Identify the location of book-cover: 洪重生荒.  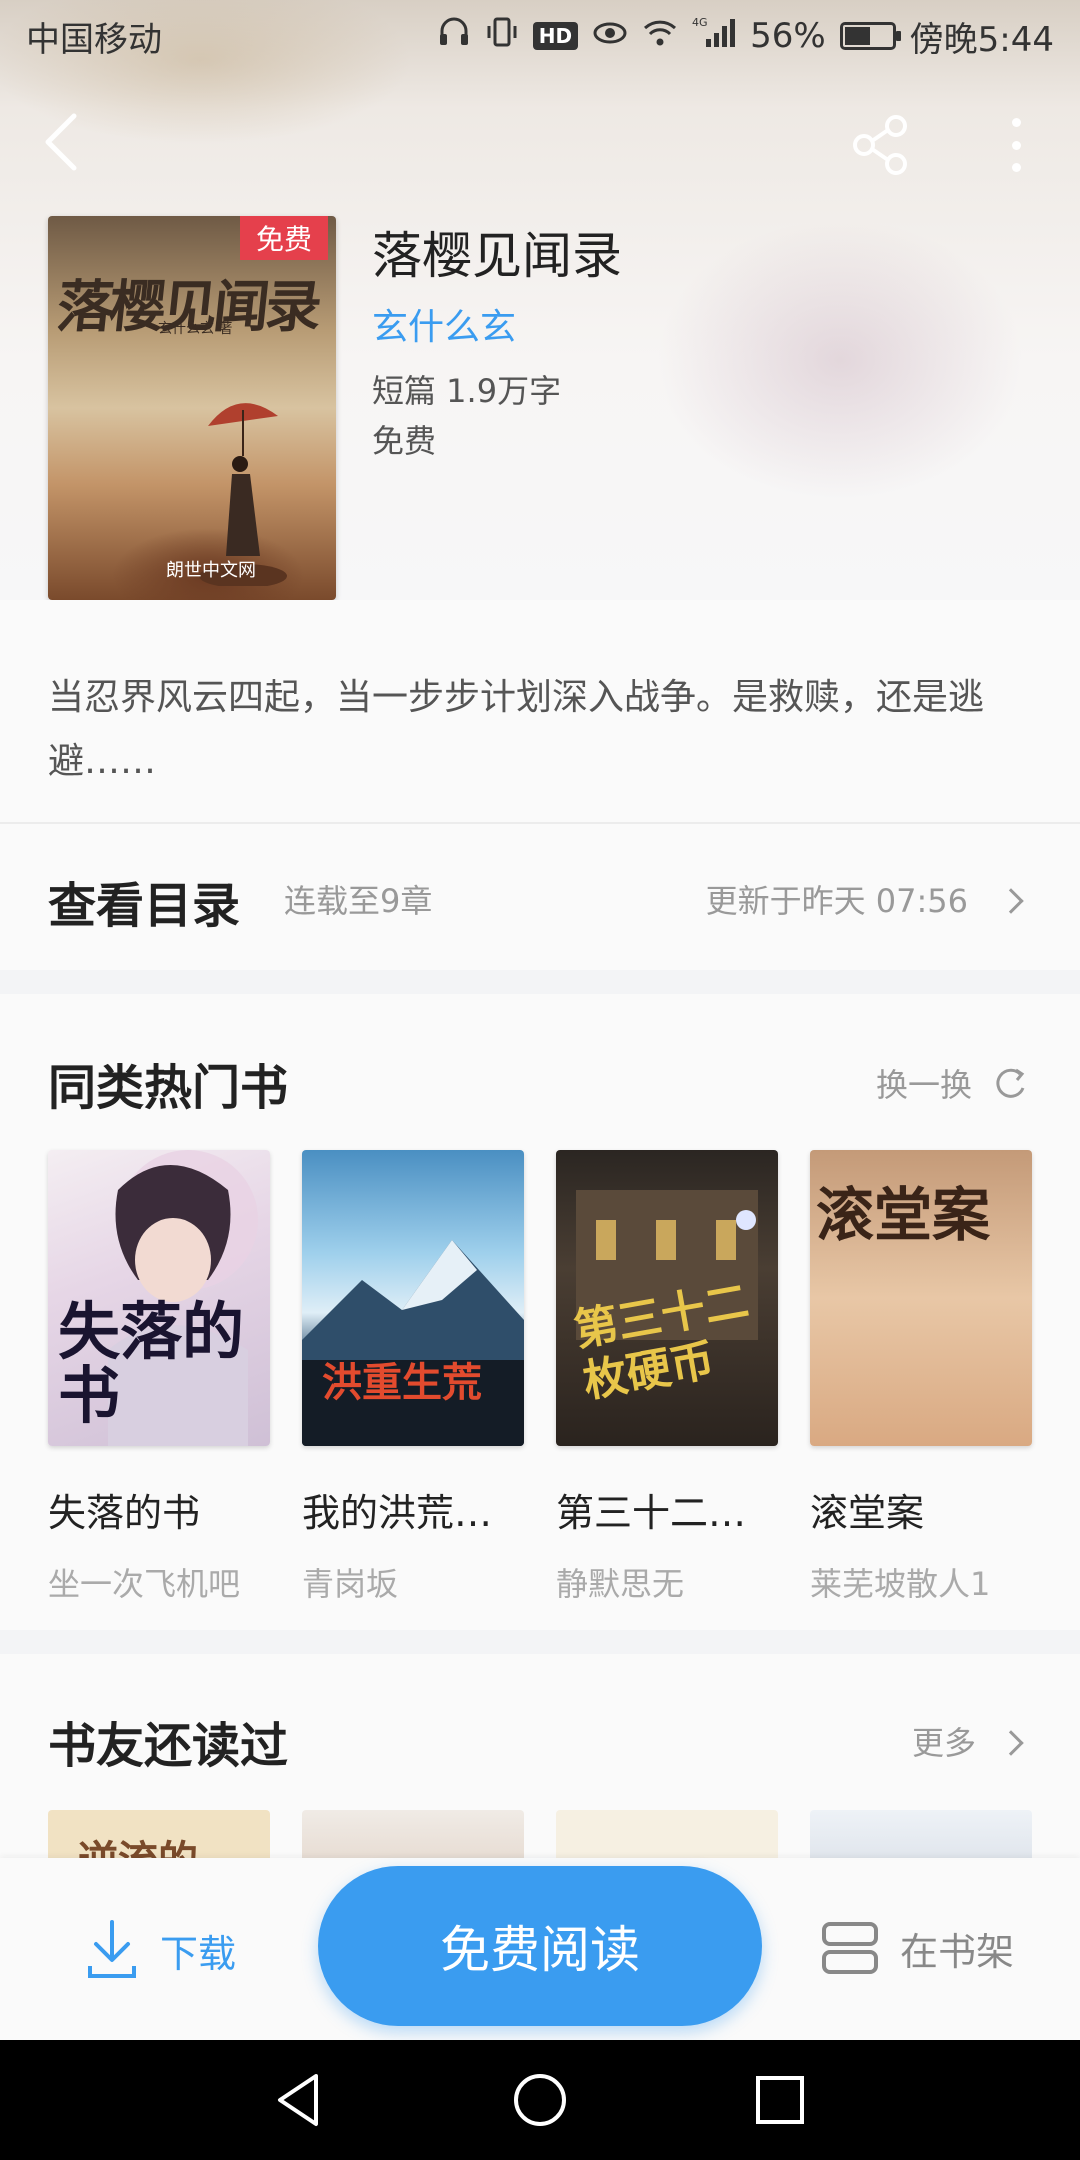
(413, 1298).